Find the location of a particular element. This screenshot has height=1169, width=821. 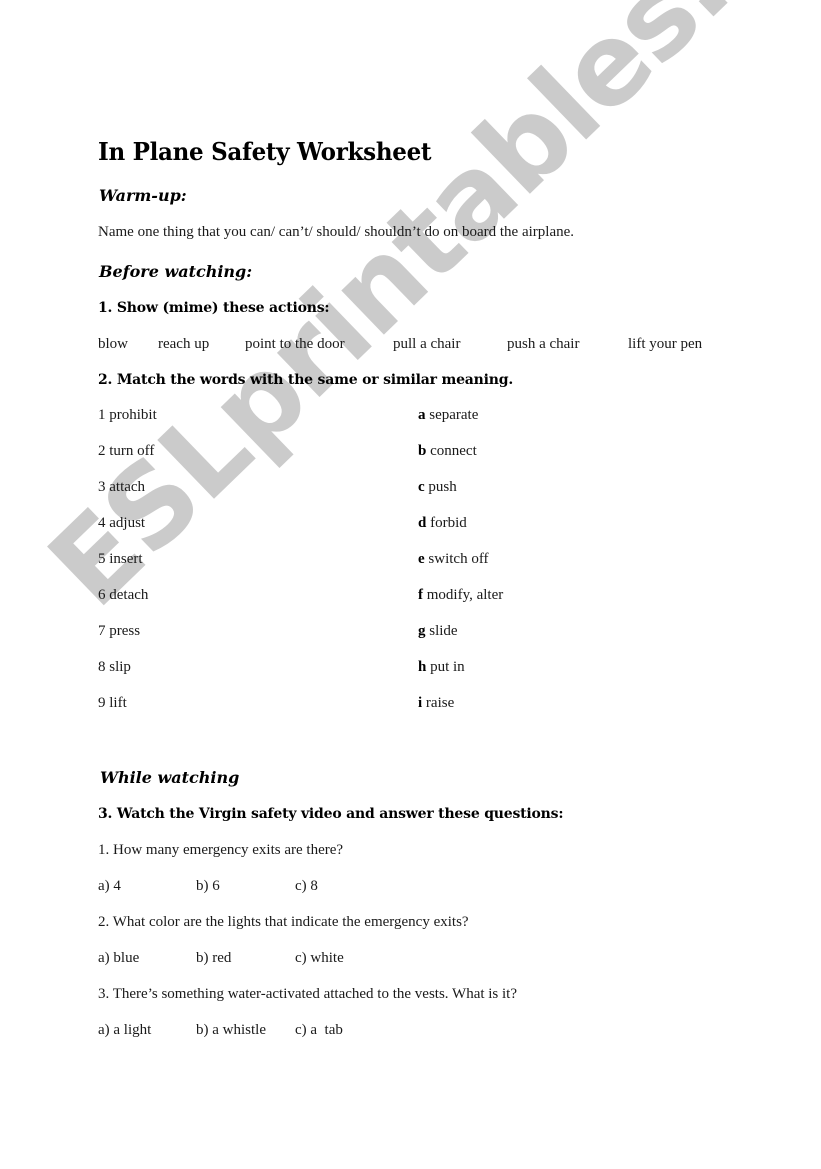

match-definition: e switch off is located at coordinates (453, 559).